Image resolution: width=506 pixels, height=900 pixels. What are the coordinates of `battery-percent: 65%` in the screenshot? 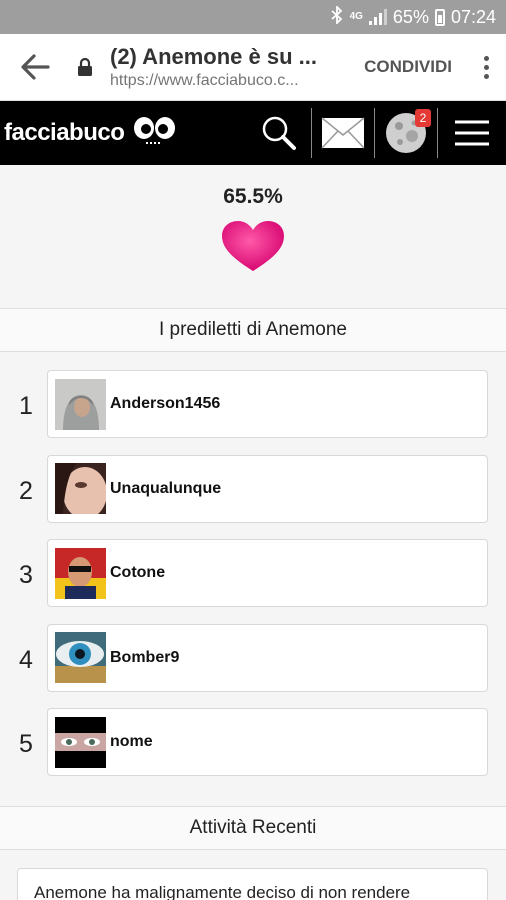 It's located at (410, 16).